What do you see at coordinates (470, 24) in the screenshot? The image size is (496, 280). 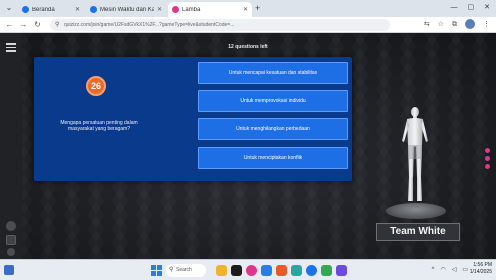 I see `profile-avatar` at bounding box center [470, 24].